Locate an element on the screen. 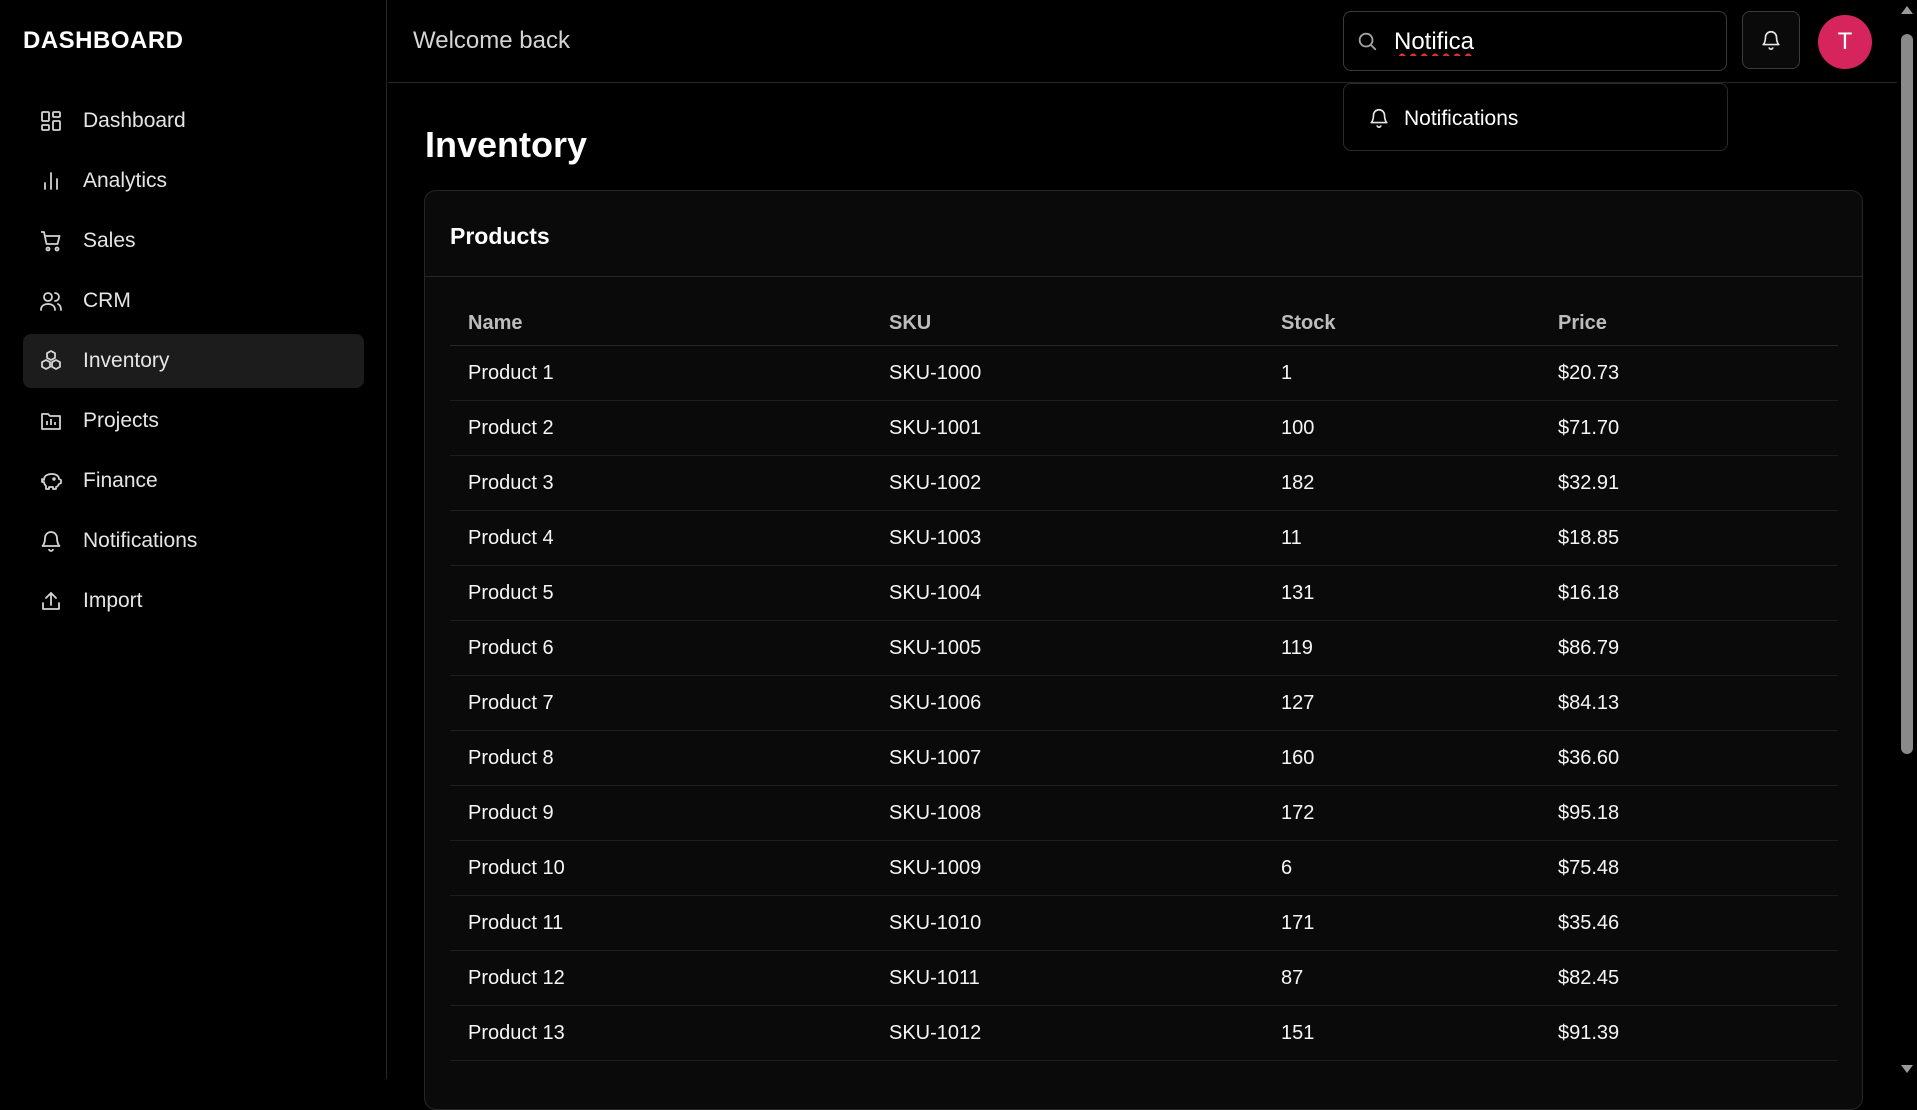 Image resolution: width=1917 pixels, height=1110 pixels. cart-icon is located at coordinates (51, 241).